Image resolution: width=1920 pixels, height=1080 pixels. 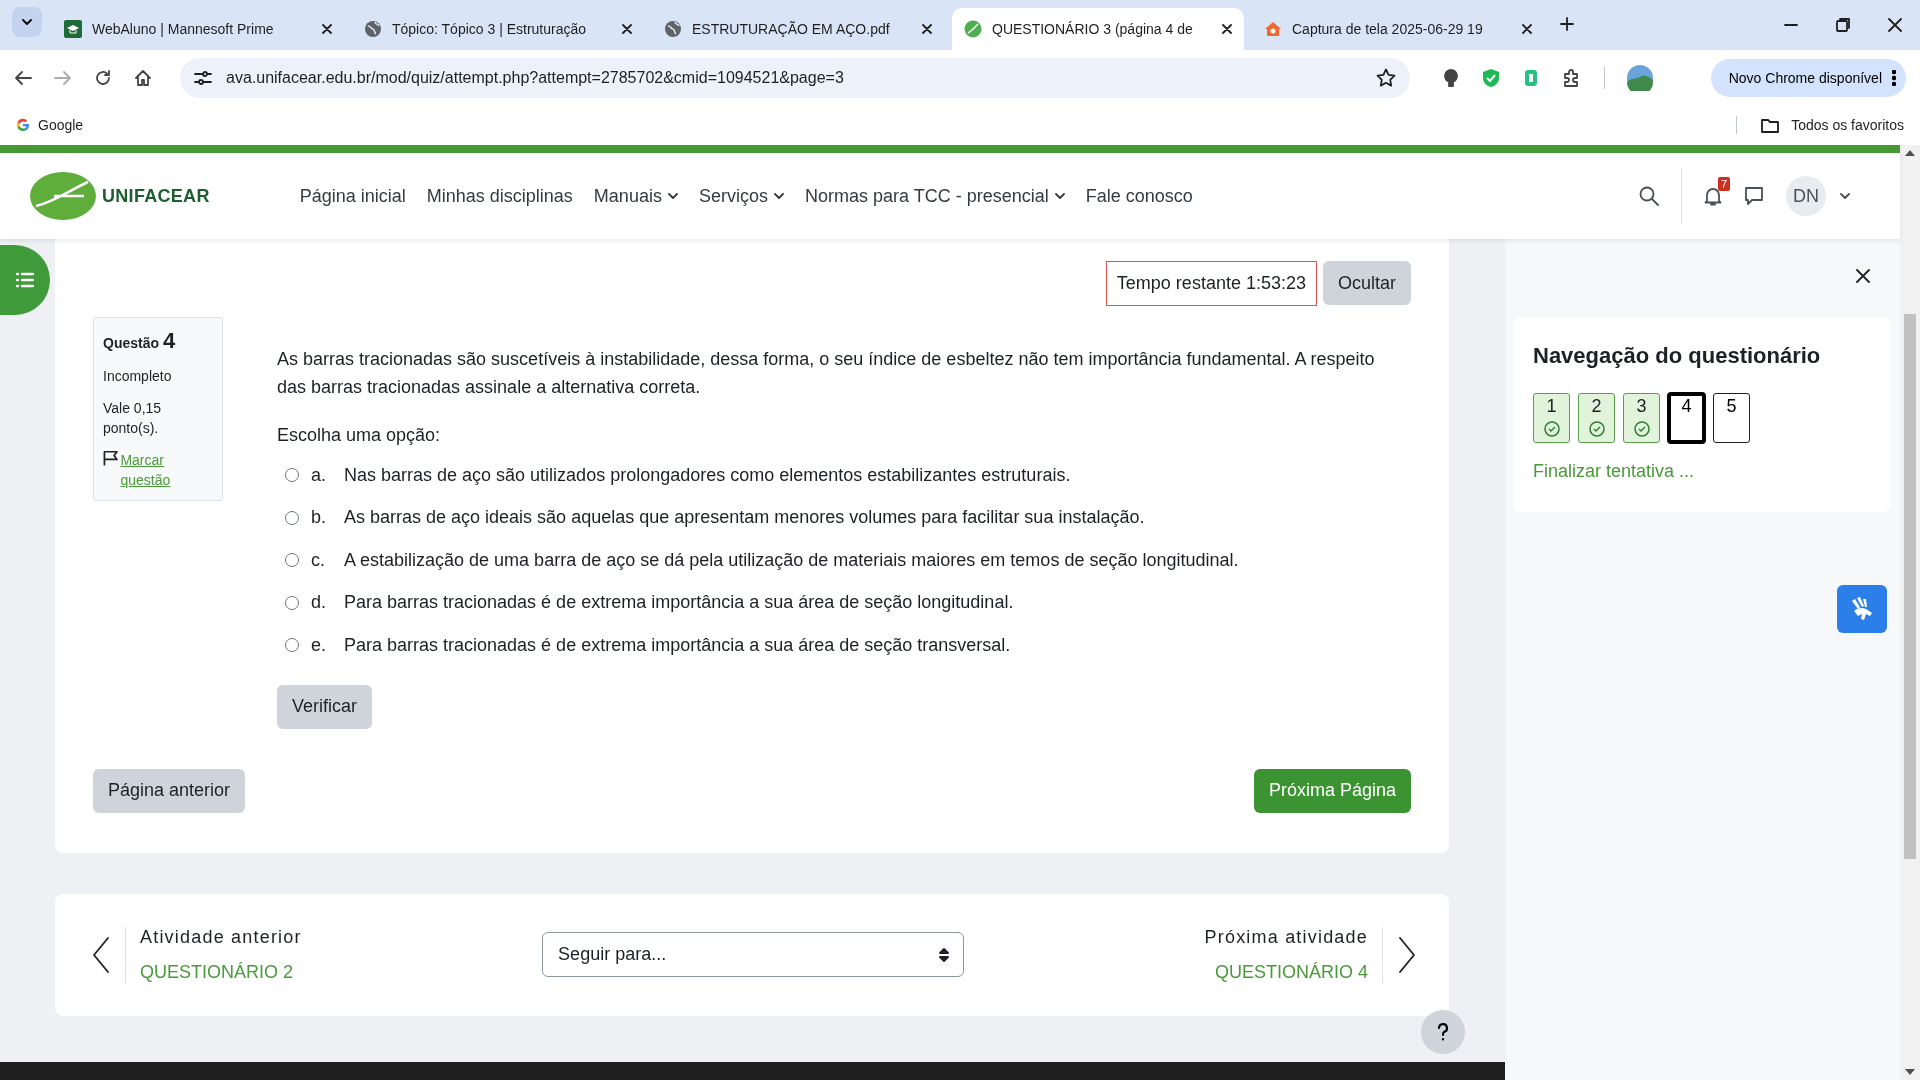 What do you see at coordinates (1098, 29) in the screenshot?
I see `browser-tab: QUESTIONÁRIO 3 (página 4 de` at bounding box center [1098, 29].